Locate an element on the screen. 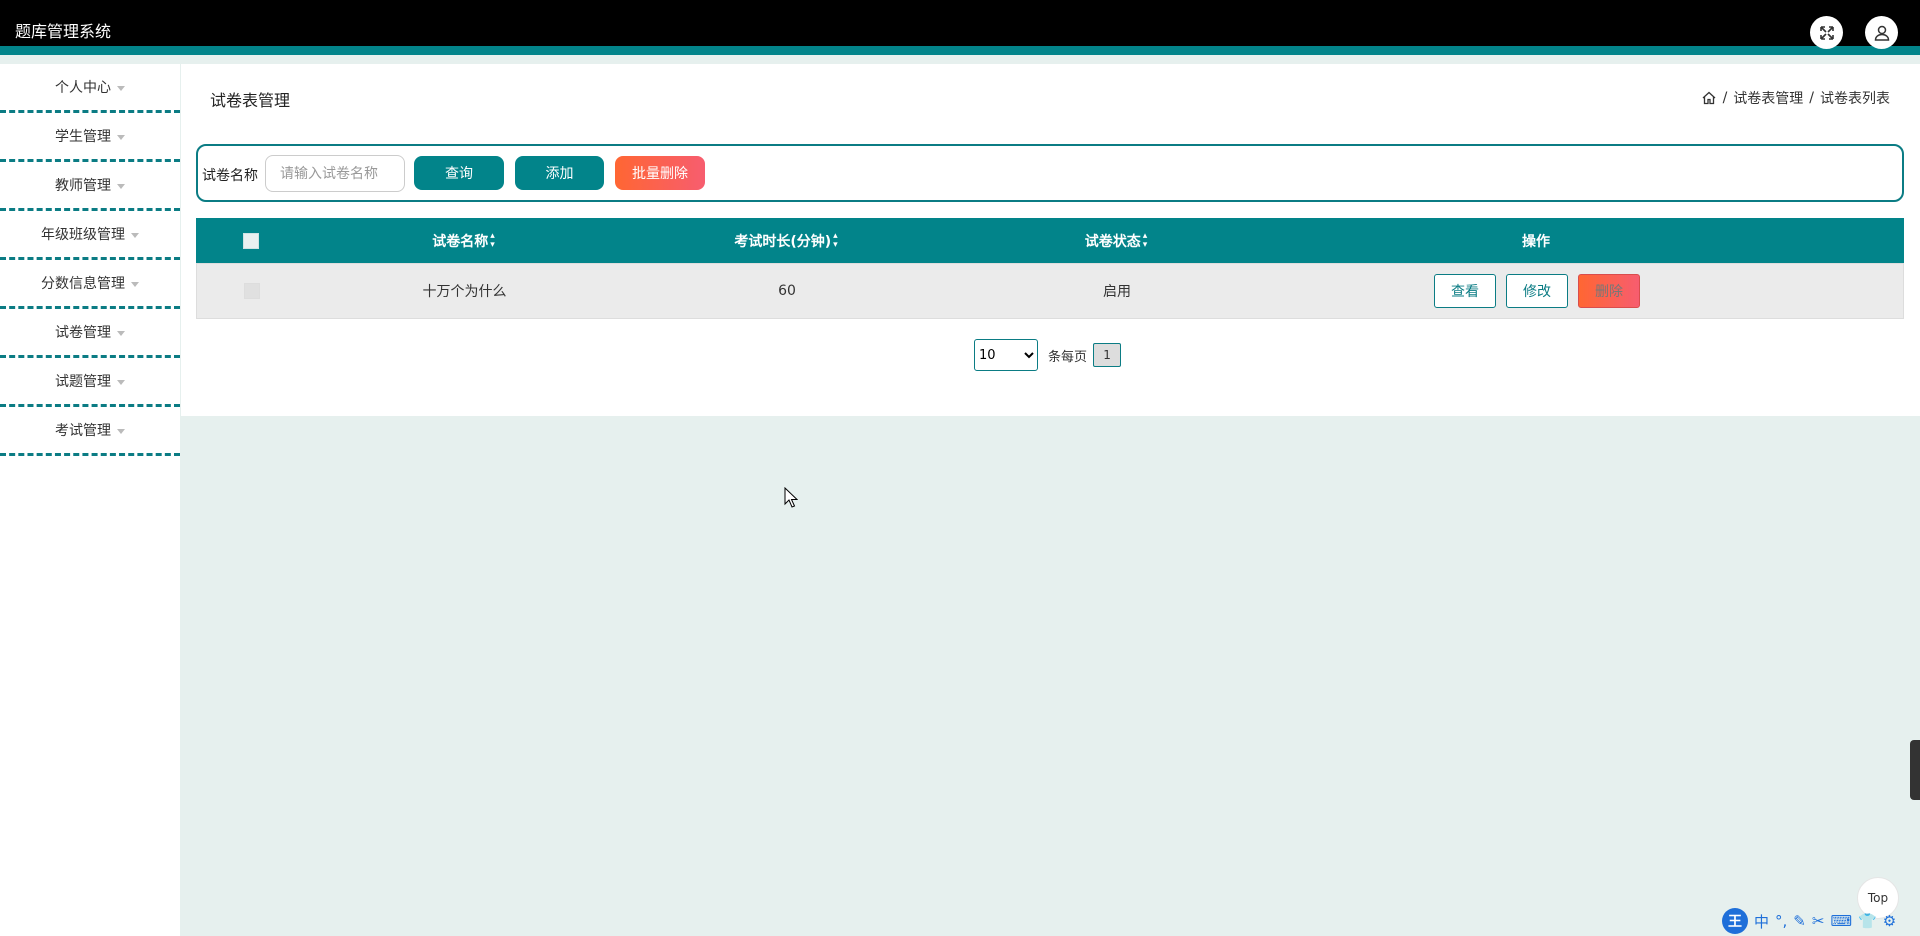 The height and width of the screenshot is (936, 1920). side-drawer-handle is located at coordinates (1915, 770).